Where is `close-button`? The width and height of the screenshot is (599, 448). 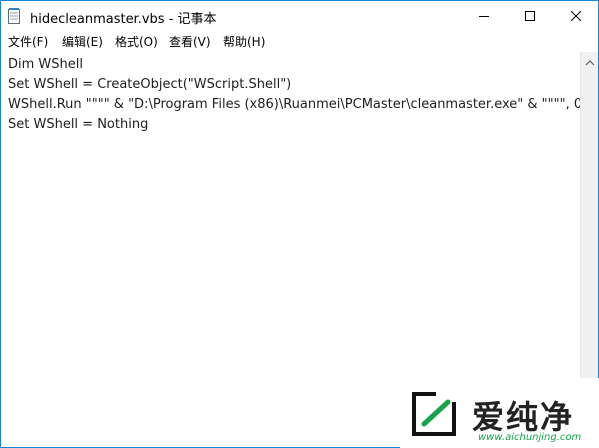 close-button is located at coordinates (575, 16).